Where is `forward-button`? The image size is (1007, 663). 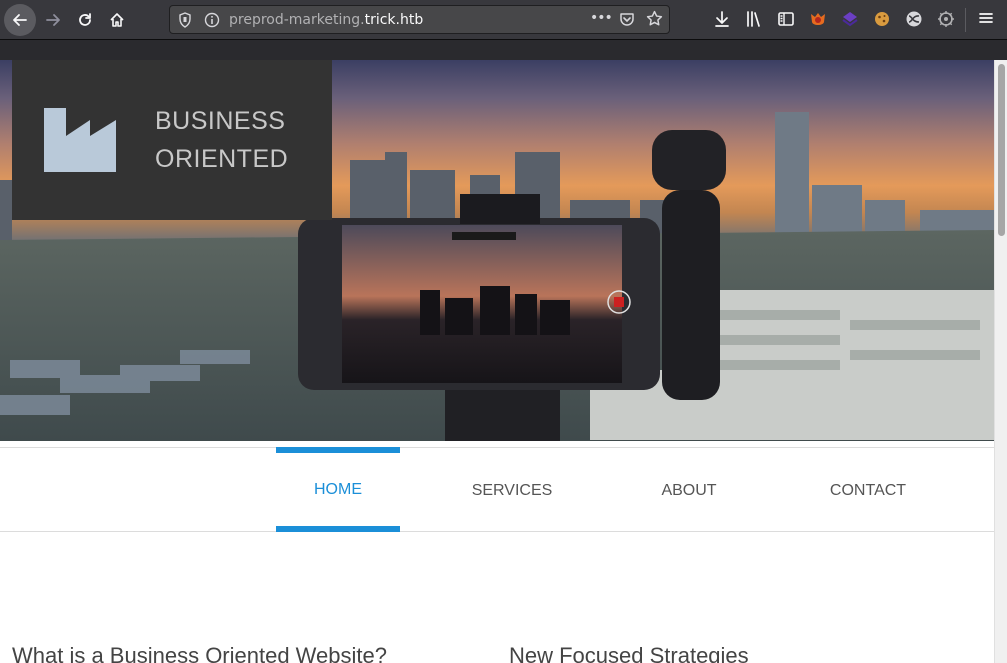 forward-button is located at coordinates (53, 20).